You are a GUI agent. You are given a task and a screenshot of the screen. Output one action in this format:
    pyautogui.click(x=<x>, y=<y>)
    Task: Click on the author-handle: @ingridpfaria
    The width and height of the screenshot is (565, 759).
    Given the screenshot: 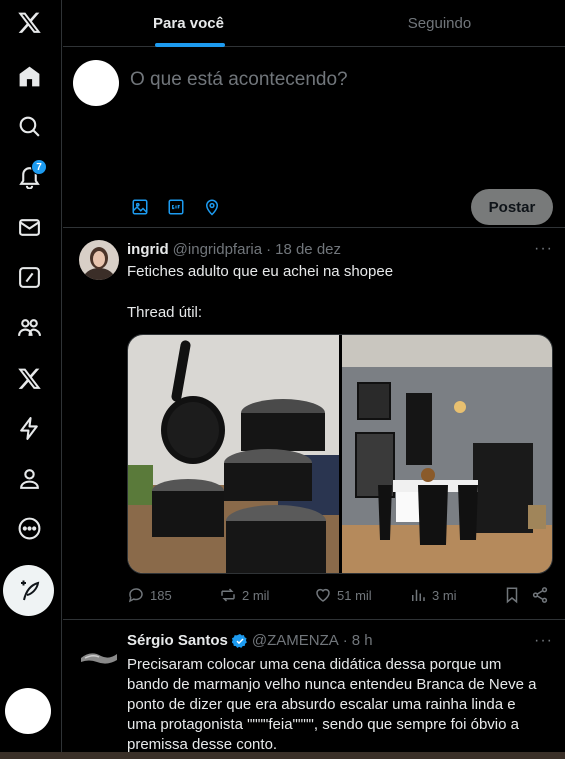 What is the action you would take?
    pyautogui.click(x=217, y=249)
    